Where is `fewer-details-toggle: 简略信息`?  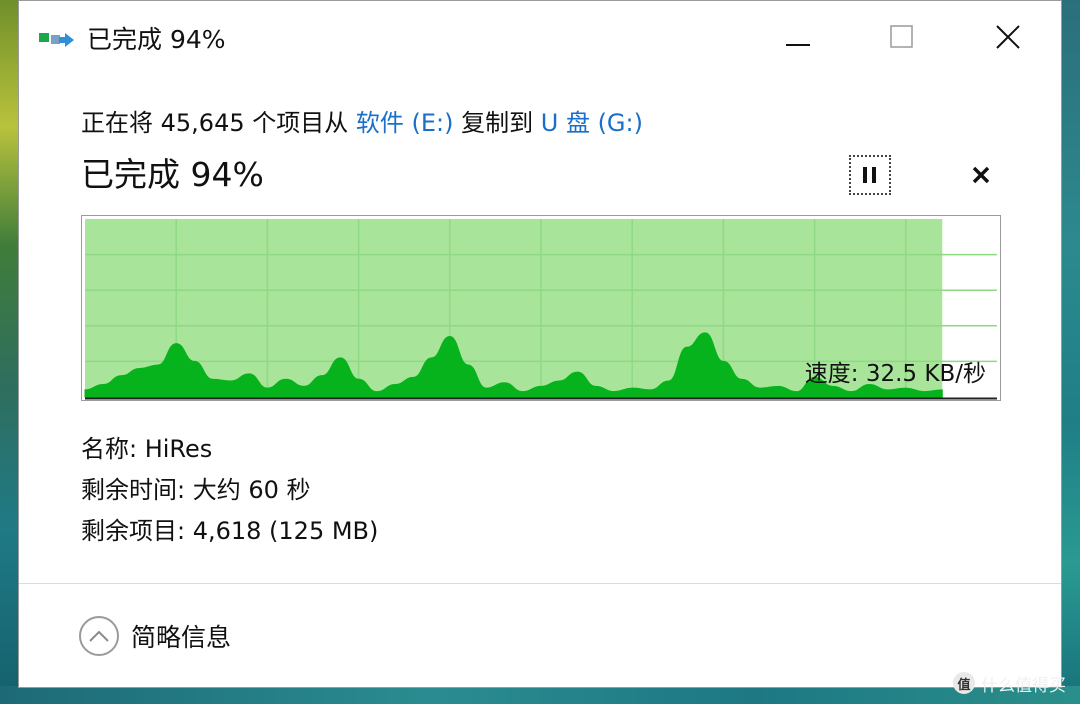 fewer-details-toggle: 简略信息 is located at coordinates (155, 636).